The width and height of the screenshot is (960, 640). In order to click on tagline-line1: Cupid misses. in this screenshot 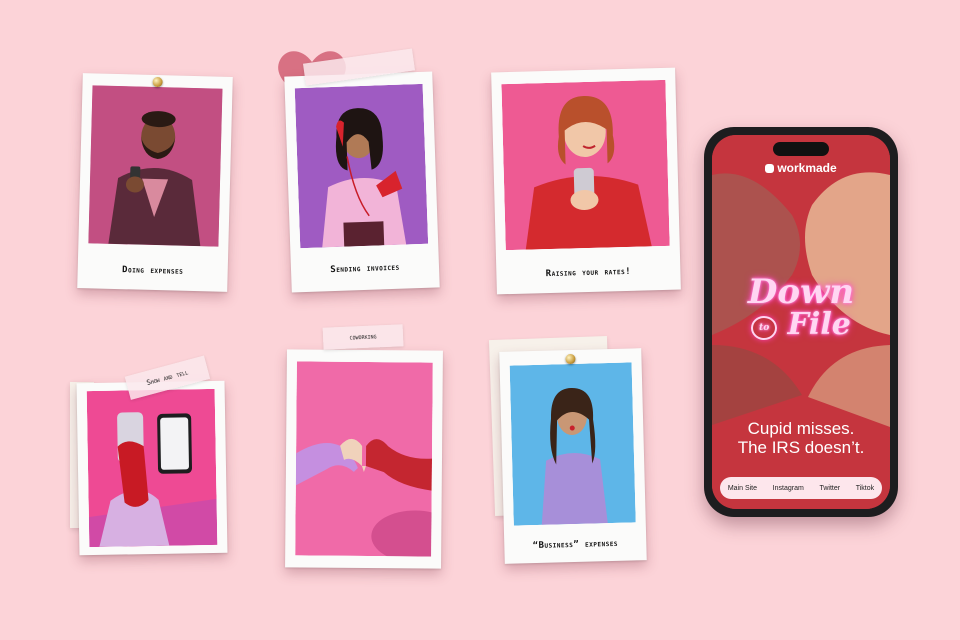, I will do `click(801, 428)`.